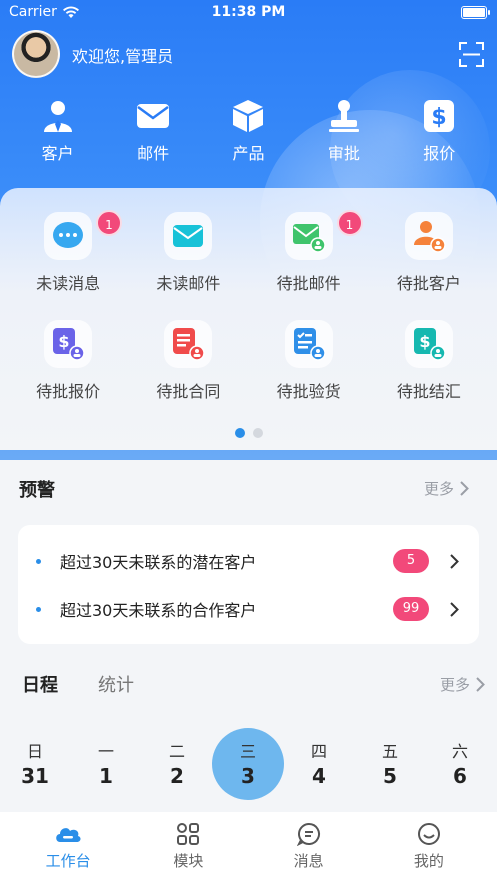  What do you see at coordinates (308, 861) in the screenshot?
I see `tabbar-label: 消息` at bounding box center [308, 861].